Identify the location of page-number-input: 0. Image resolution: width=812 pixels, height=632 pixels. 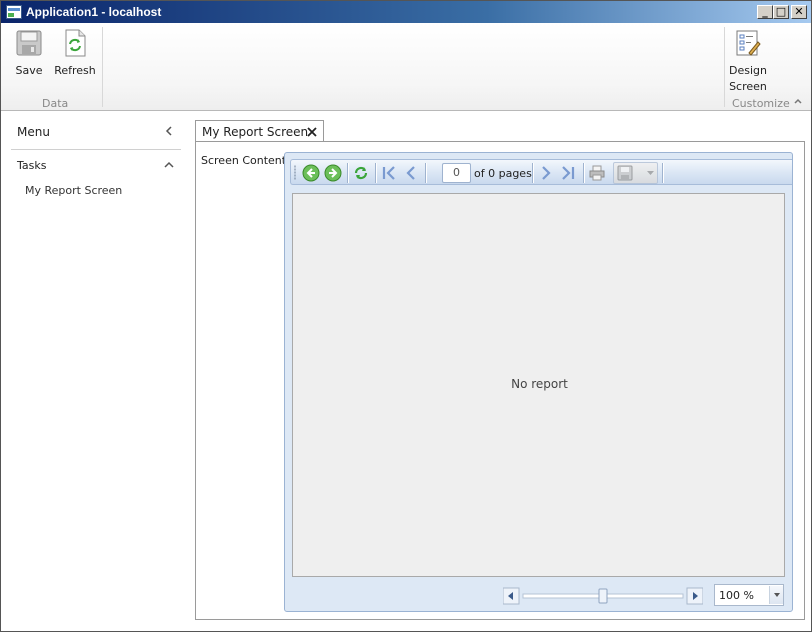
(456, 173).